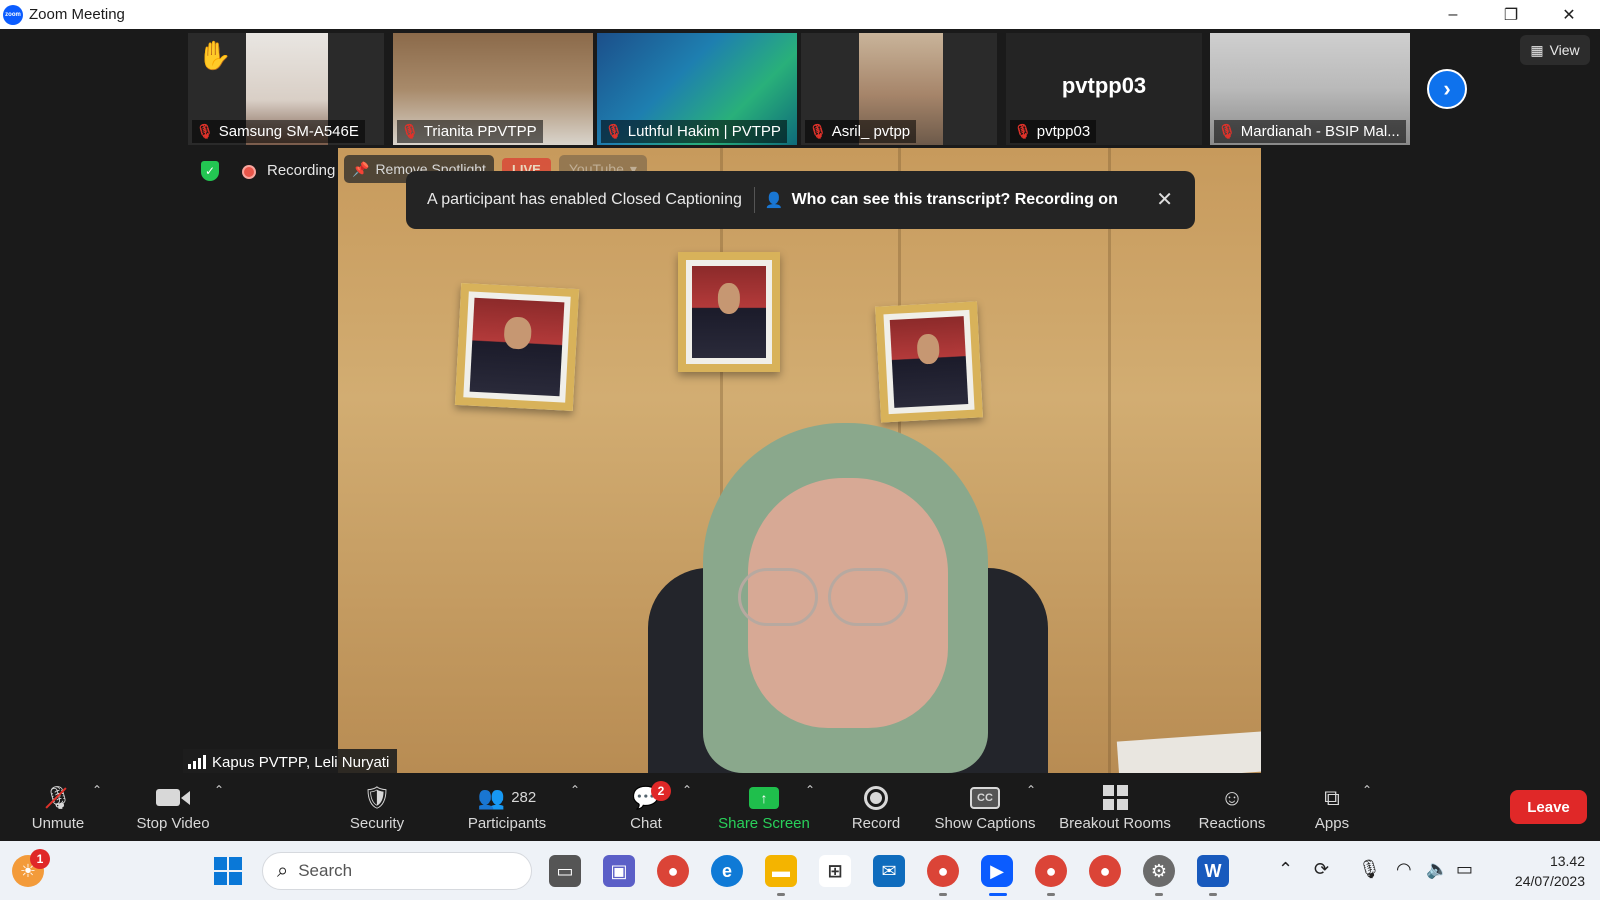  Describe the element at coordinates (40, 859) in the screenshot. I see `weather-badge: 1` at that location.